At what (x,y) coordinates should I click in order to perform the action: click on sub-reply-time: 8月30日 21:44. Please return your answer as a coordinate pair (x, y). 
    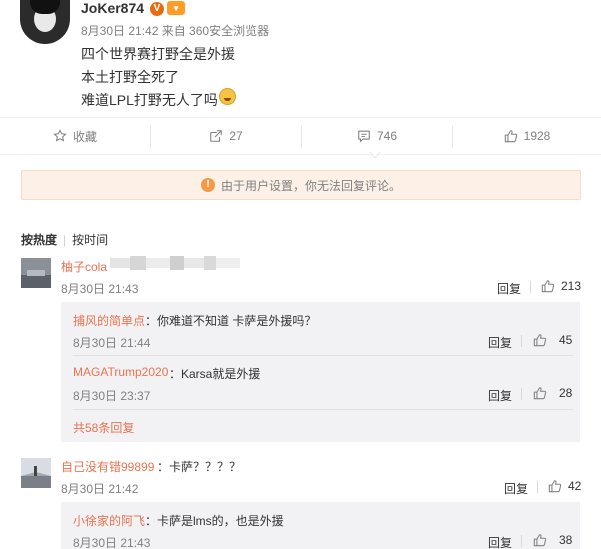
    Looking at the image, I should click on (112, 343).